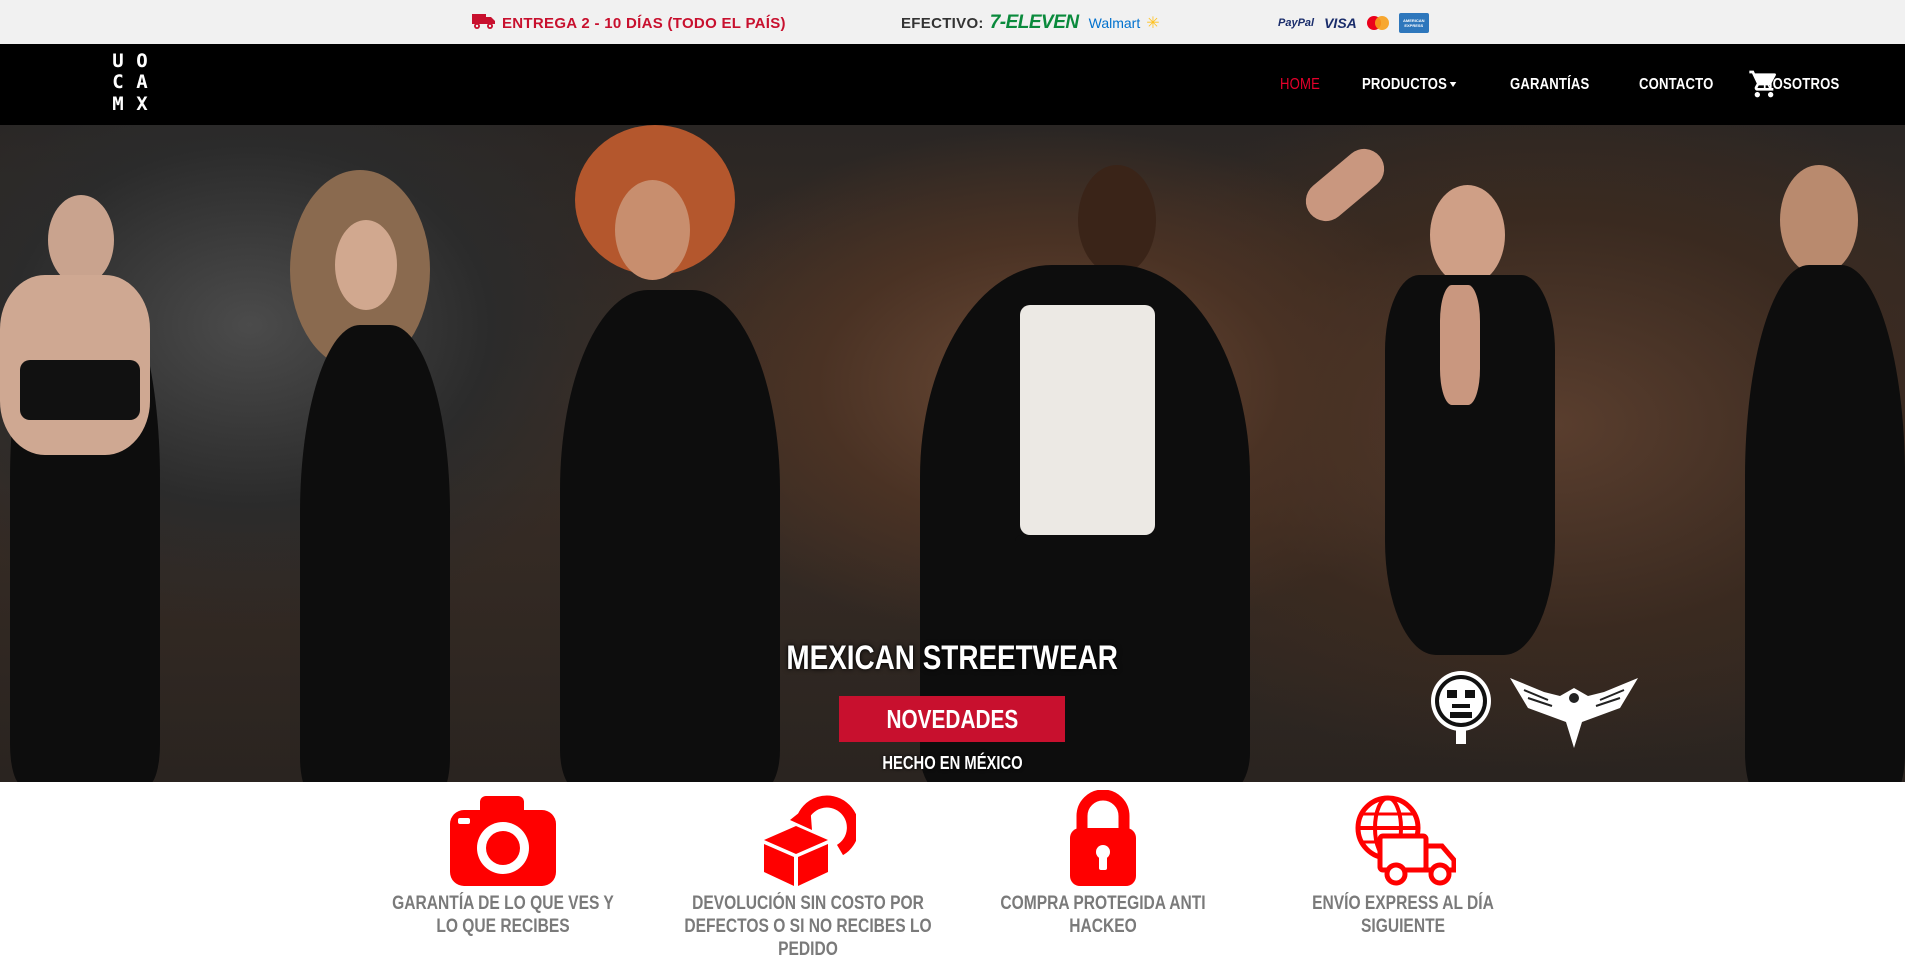 This screenshot has height=961, width=1905. I want to click on logo-letter: X, so click(142, 103).